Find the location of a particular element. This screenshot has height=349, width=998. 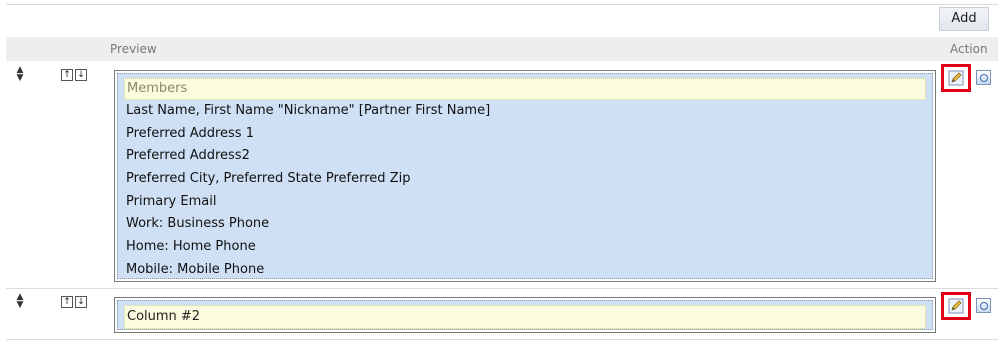

preview-panel: Column #2 is located at coordinates (525, 315).